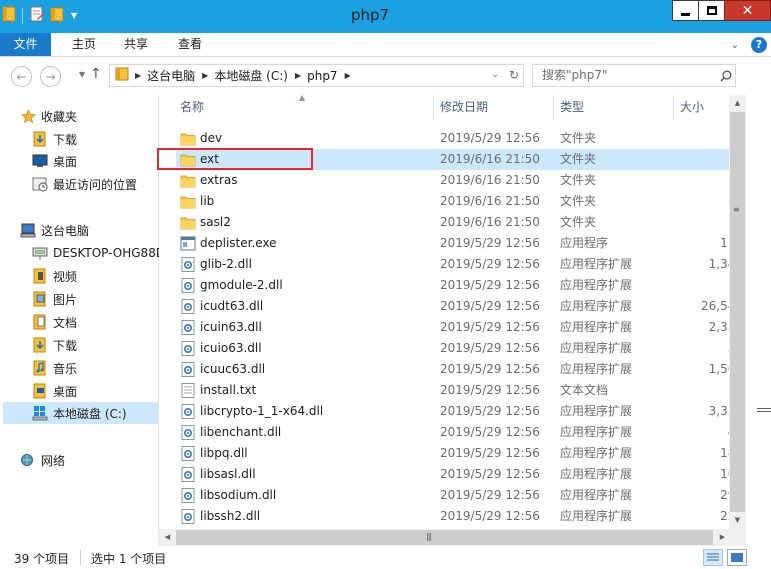 Image resolution: width=771 pixels, height=569 pixels. I want to click on file-row: icuuc63.dll 2019/5/29 12:56 应用程序扩展 1,562, so click(460, 369).